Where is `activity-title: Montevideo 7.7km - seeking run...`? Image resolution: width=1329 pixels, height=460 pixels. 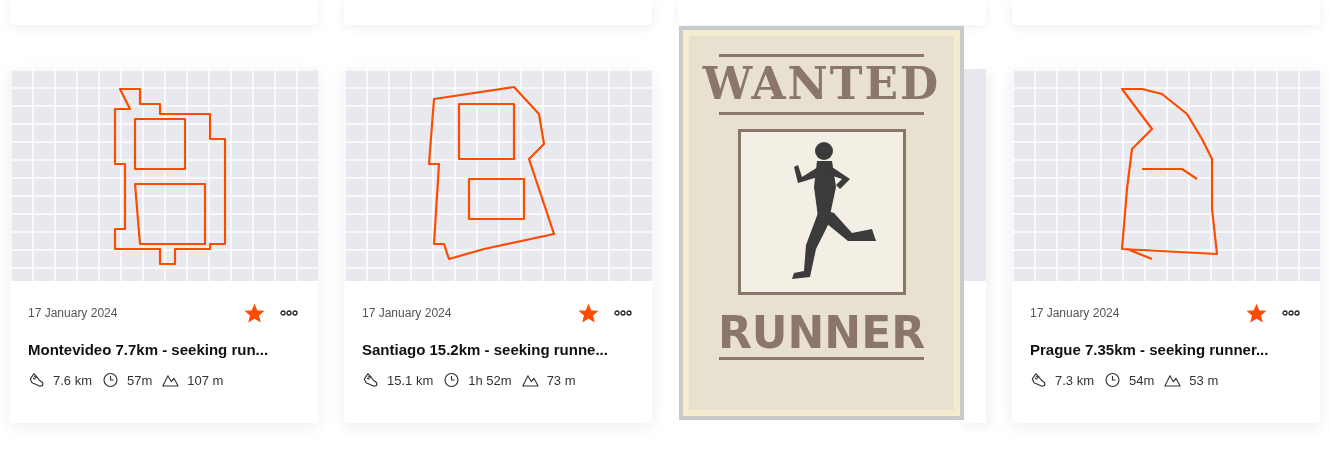
activity-title: Montevideo 7.7km - seeking run... is located at coordinates (164, 349).